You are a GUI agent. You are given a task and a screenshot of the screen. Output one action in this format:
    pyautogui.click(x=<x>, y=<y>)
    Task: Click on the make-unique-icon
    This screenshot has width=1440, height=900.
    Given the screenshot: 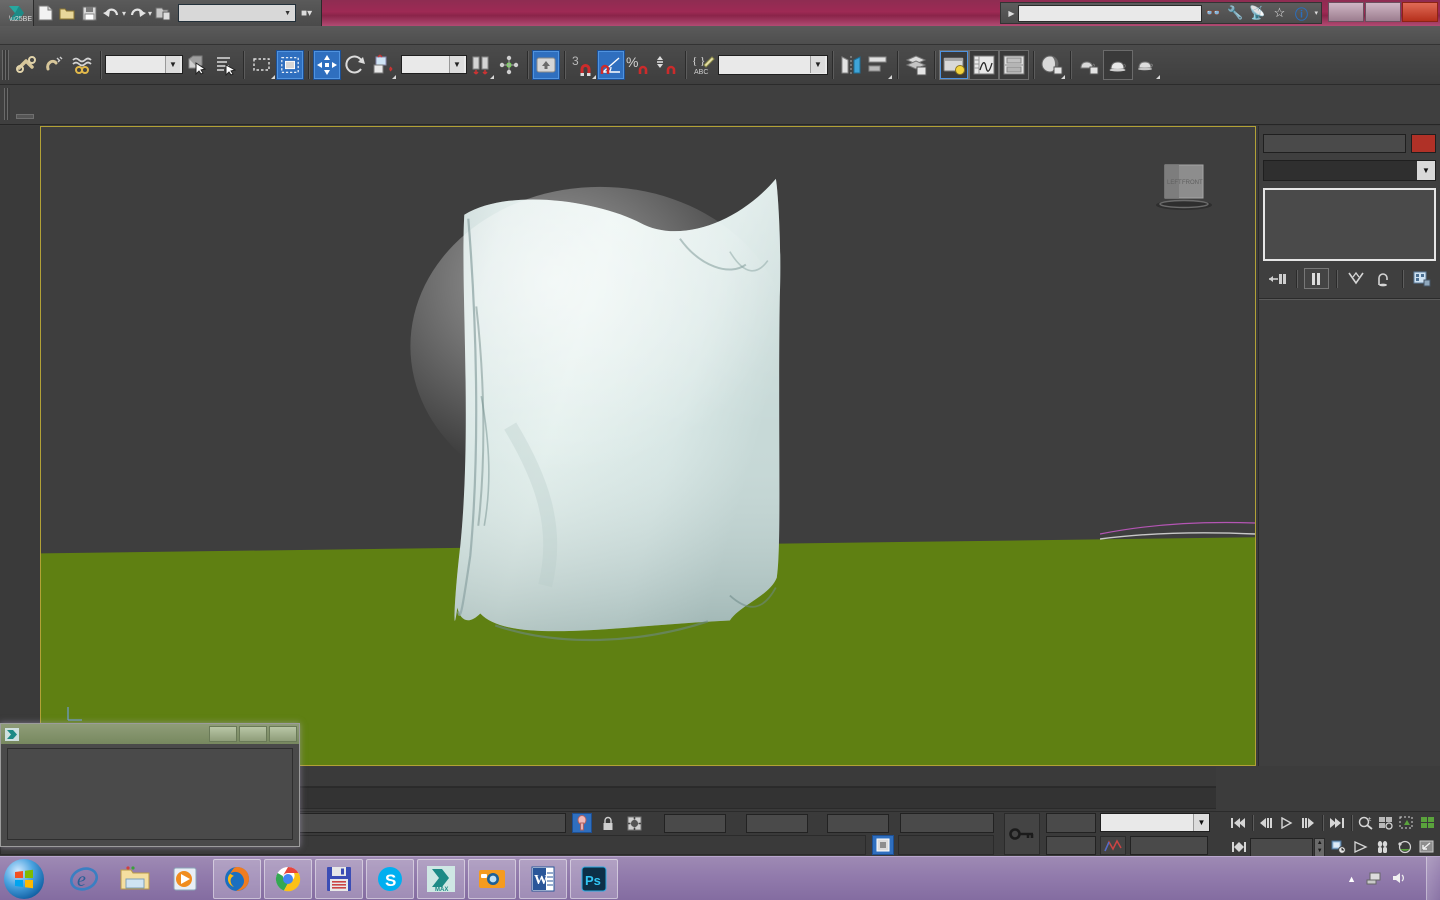 What is the action you would take?
    pyautogui.click(x=1355, y=278)
    